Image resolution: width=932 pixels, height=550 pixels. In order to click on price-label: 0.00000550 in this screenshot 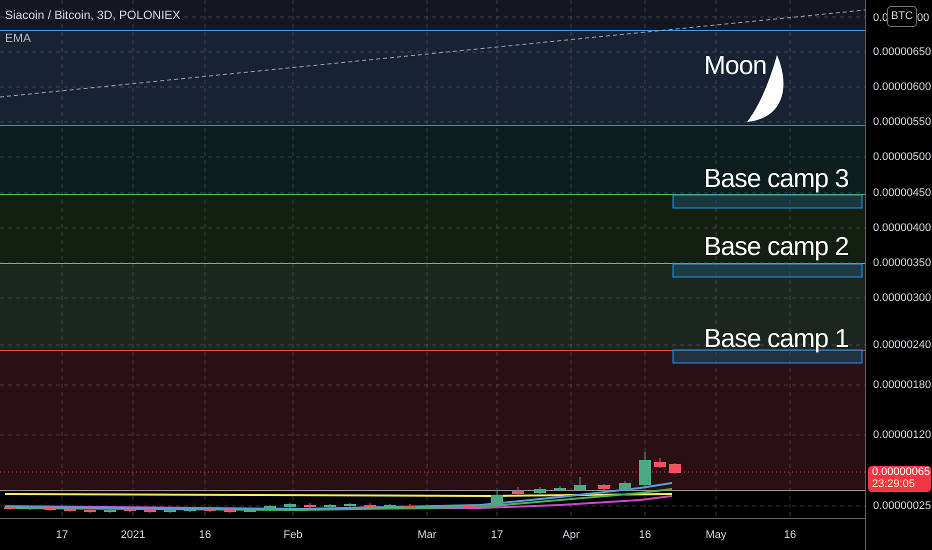, I will do `click(902, 122)`.